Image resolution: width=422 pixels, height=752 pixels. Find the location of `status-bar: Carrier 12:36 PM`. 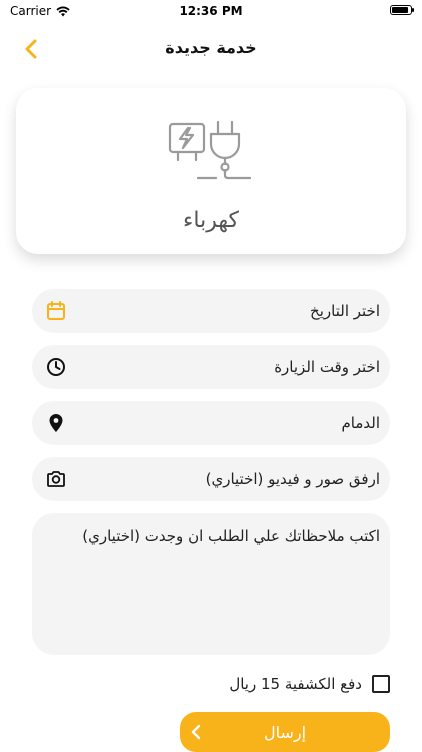

status-bar: Carrier 12:36 PM is located at coordinates (211, 12).